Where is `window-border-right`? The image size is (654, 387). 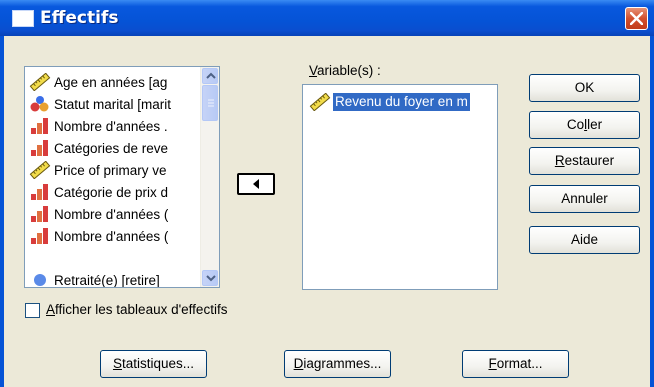 window-border-right is located at coordinates (652, 211).